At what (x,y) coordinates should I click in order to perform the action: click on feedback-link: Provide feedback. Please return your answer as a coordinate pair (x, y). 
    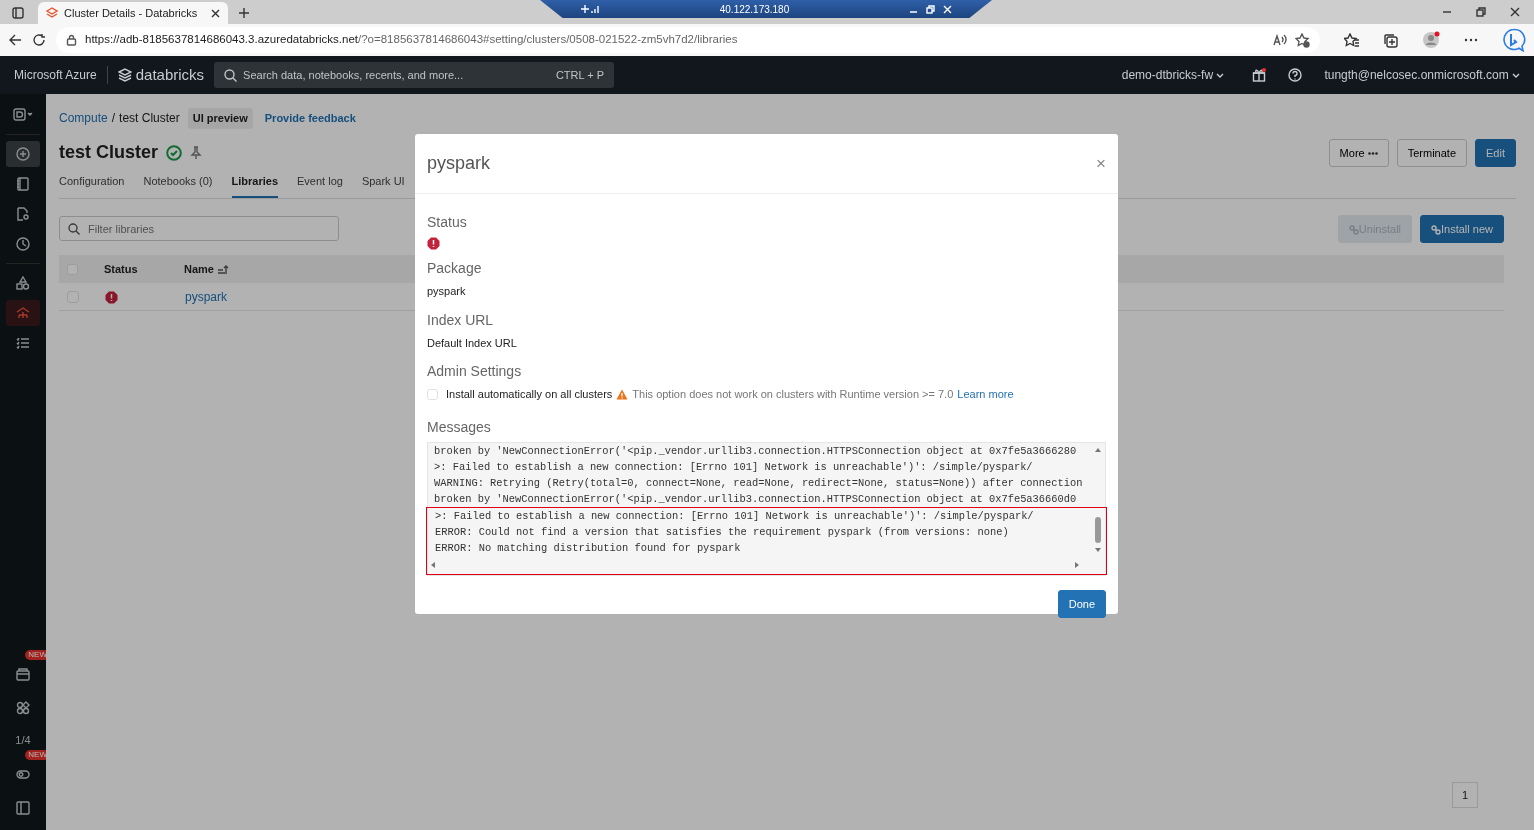
    Looking at the image, I should click on (310, 118).